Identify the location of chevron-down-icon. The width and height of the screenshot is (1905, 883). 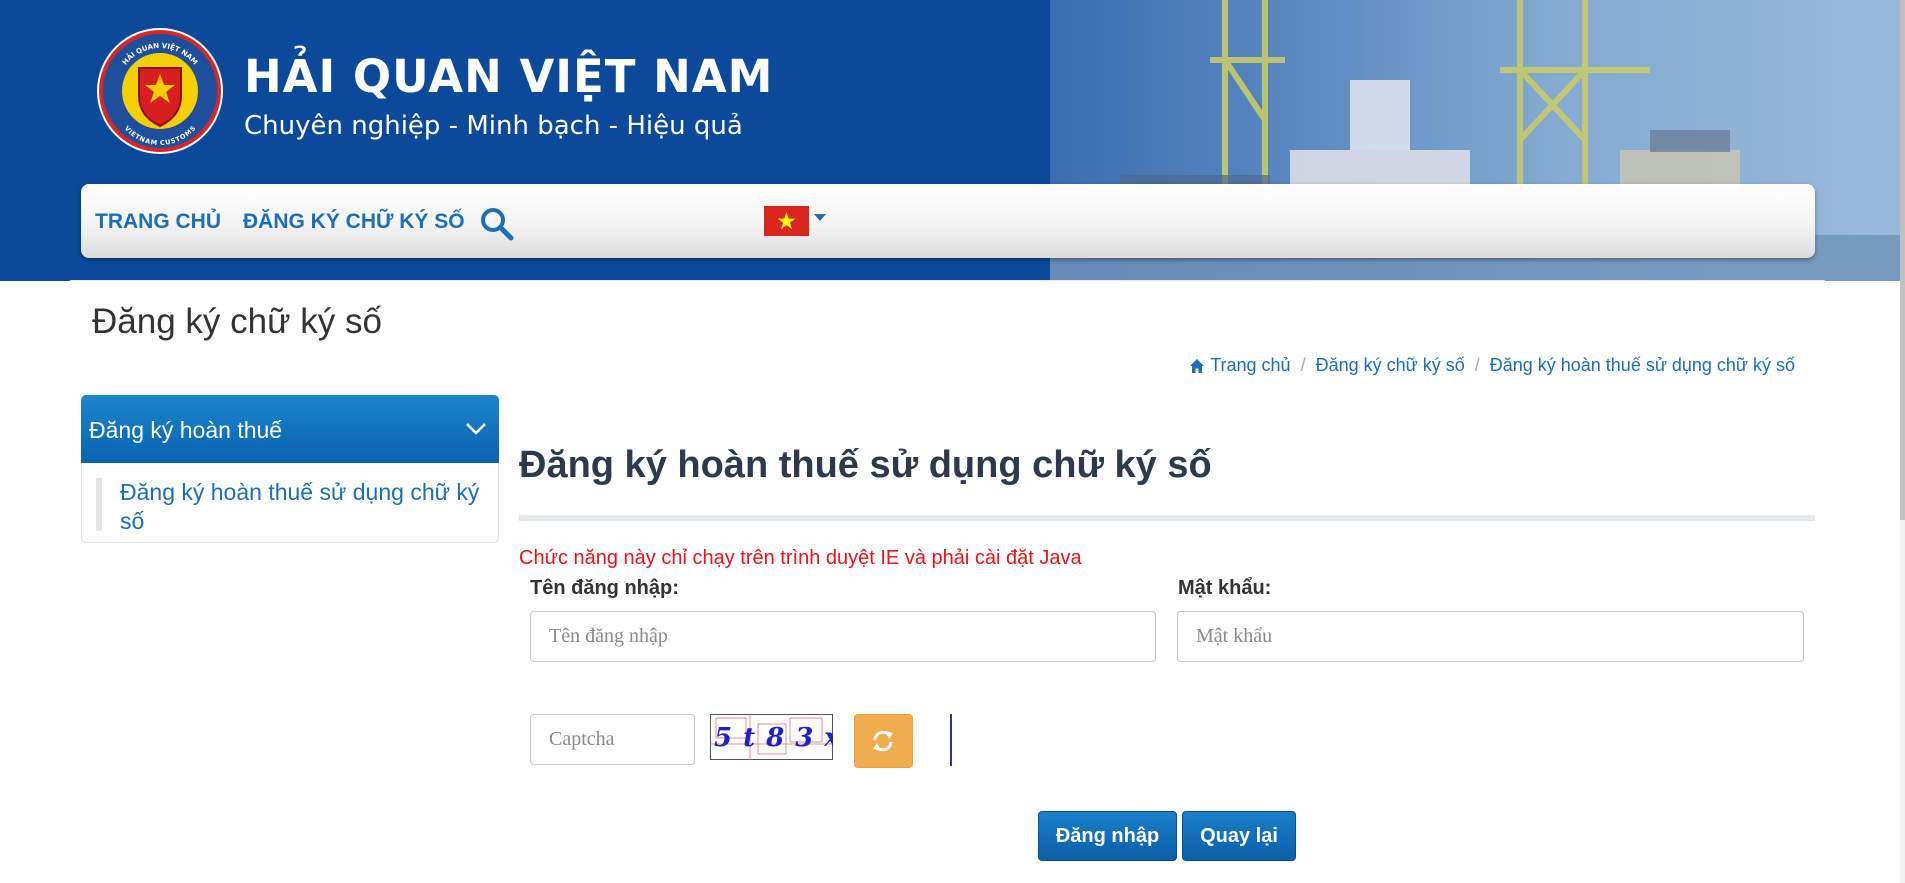
(476, 429).